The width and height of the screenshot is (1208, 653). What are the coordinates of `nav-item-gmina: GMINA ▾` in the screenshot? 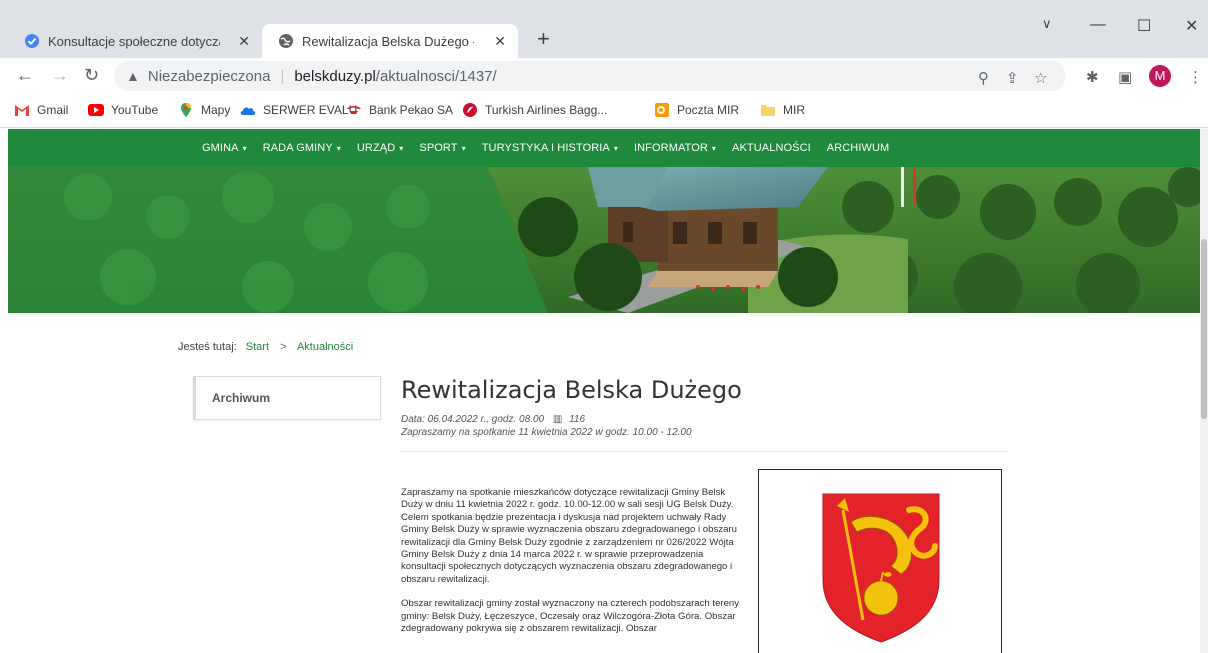 It's located at (224, 148).